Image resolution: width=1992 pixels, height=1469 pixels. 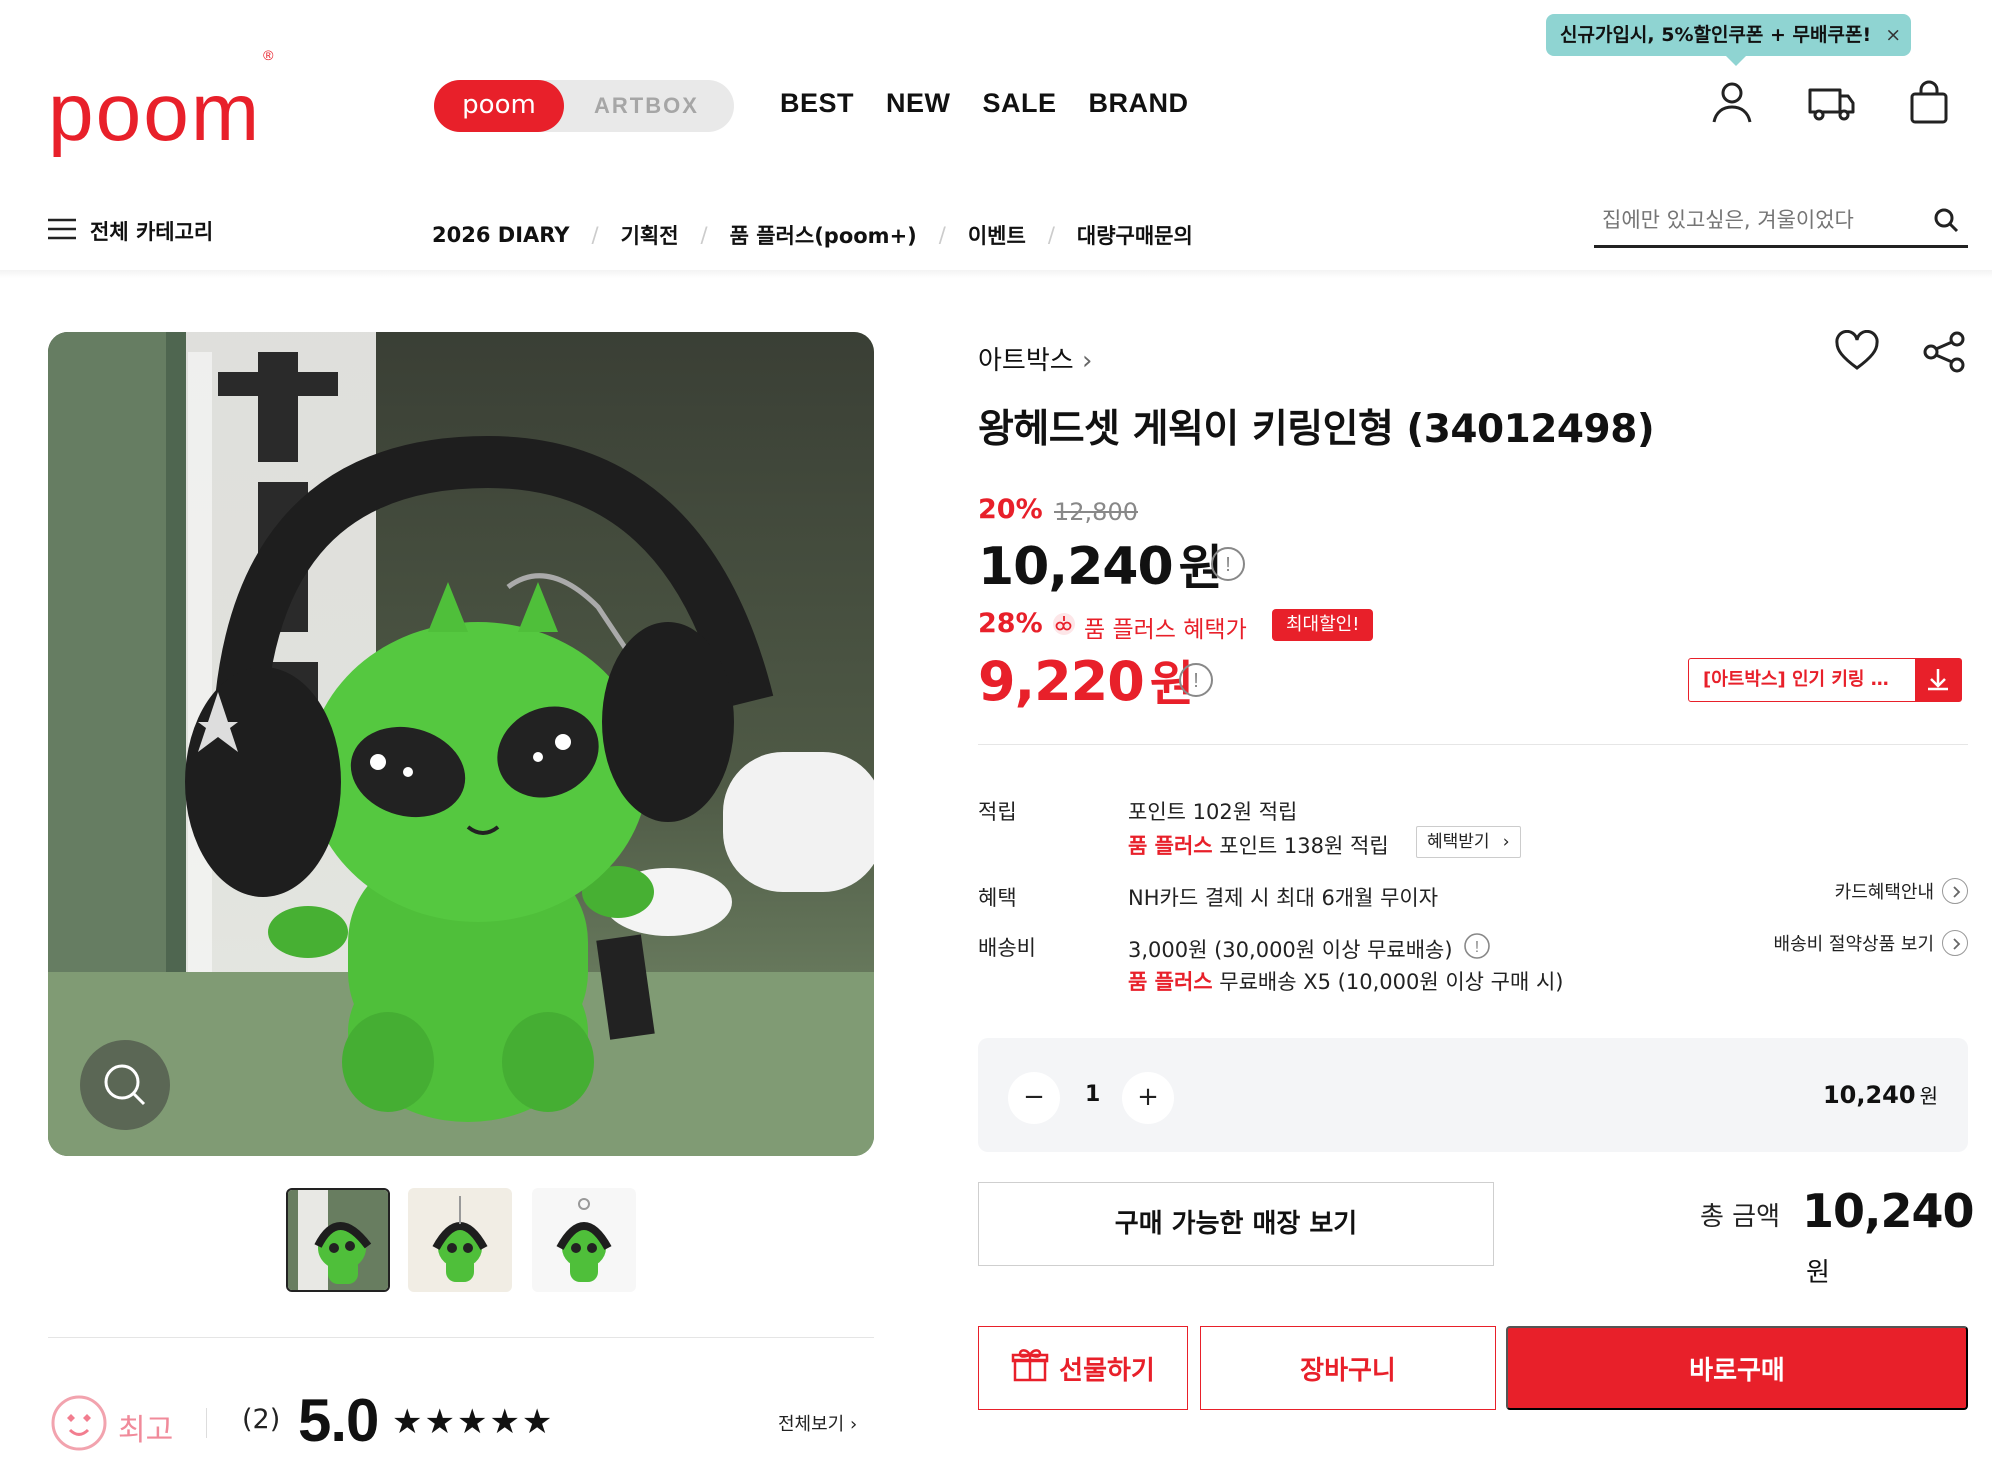 What do you see at coordinates (1258, 846) in the screenshot?
I see `plus-points-value: 품 플러스 포인트 138원 적립` at bounding box center [1258, 846].